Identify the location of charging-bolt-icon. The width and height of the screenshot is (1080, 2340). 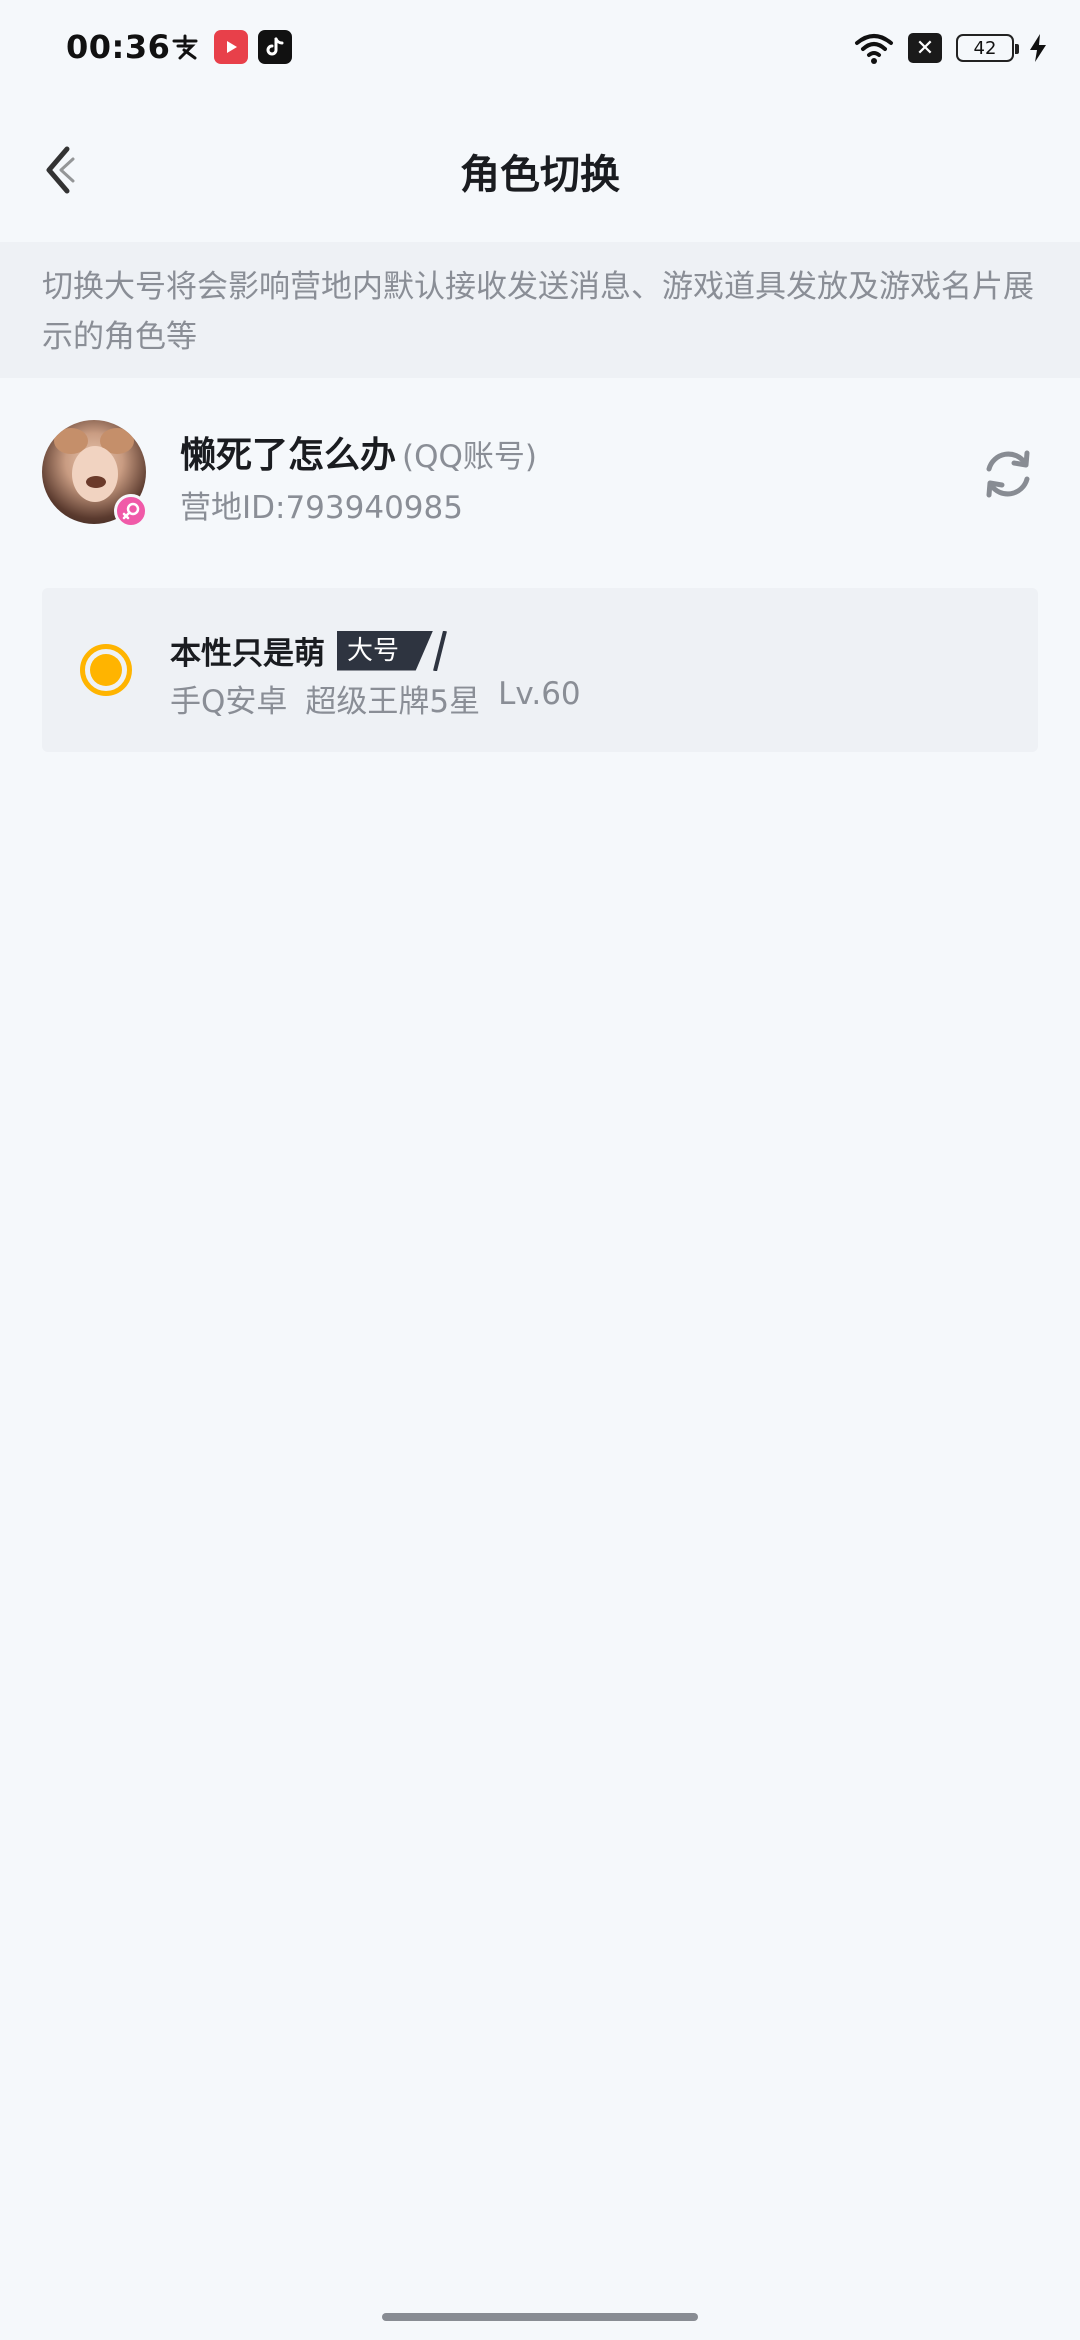
(1038, 48).